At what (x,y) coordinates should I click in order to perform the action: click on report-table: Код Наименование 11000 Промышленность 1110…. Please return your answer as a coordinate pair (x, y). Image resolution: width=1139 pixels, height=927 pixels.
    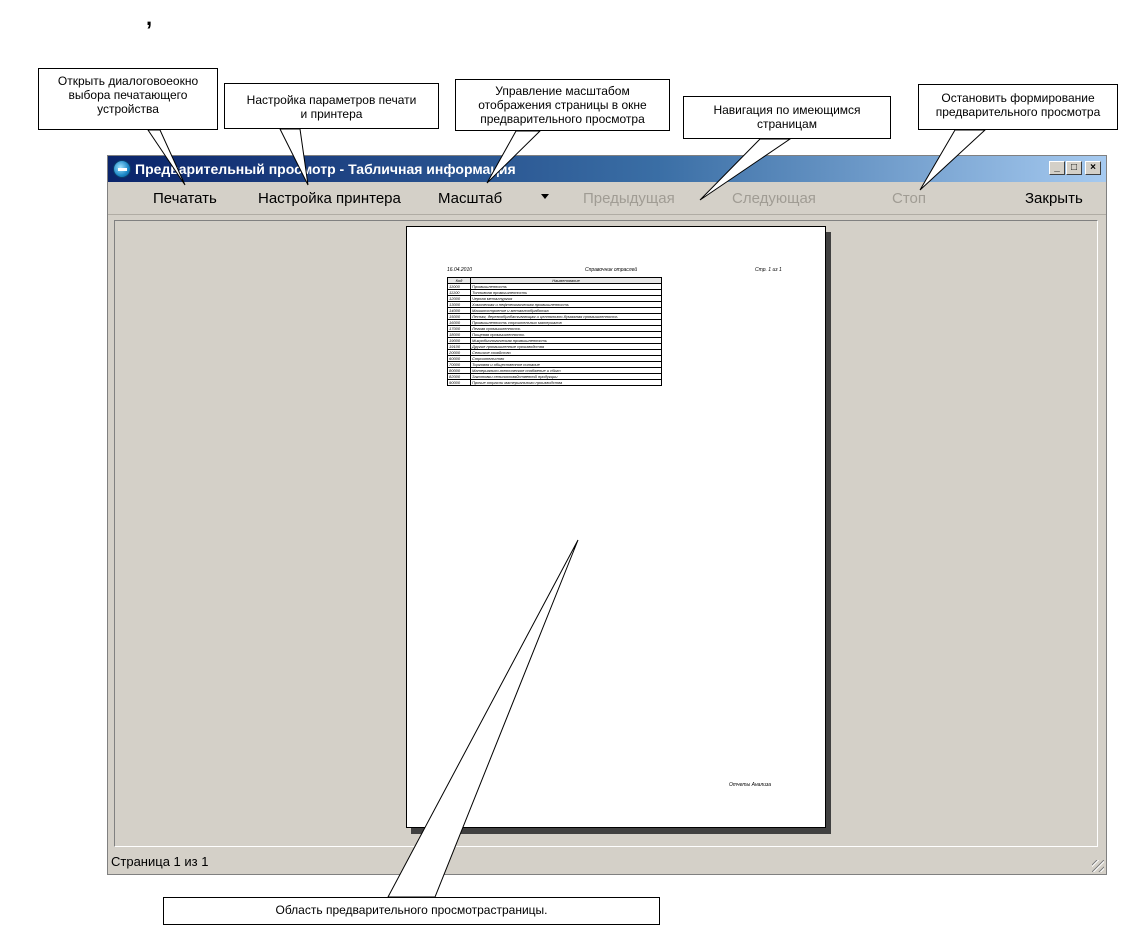
    Looking at the image, I should click on (554, 331).